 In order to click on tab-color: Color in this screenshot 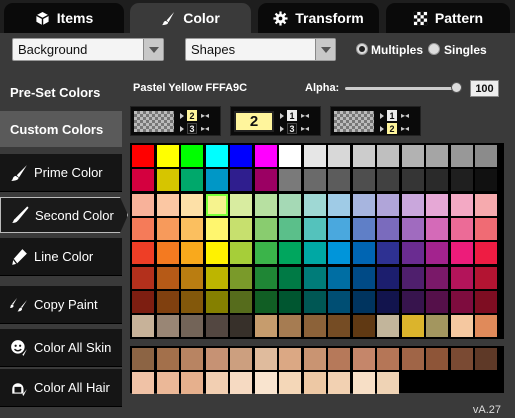, I will do `click(190, 18)`.